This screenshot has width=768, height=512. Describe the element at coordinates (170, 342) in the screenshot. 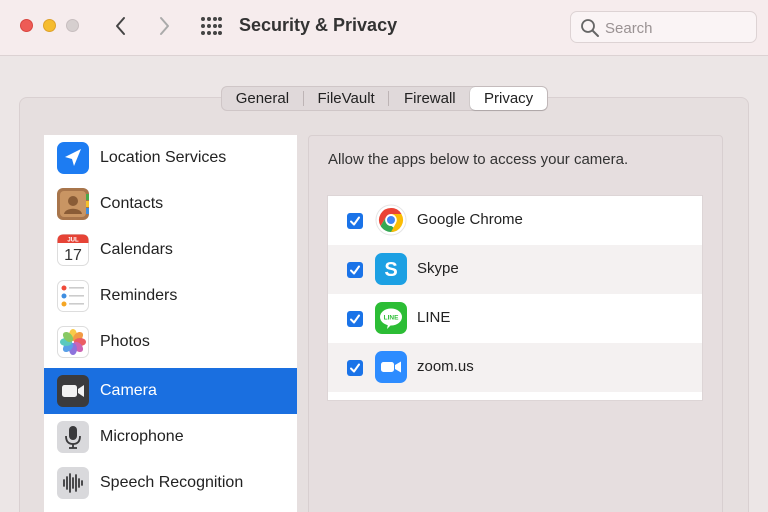

I see `sidebar-item-photos: Photos` at that location.